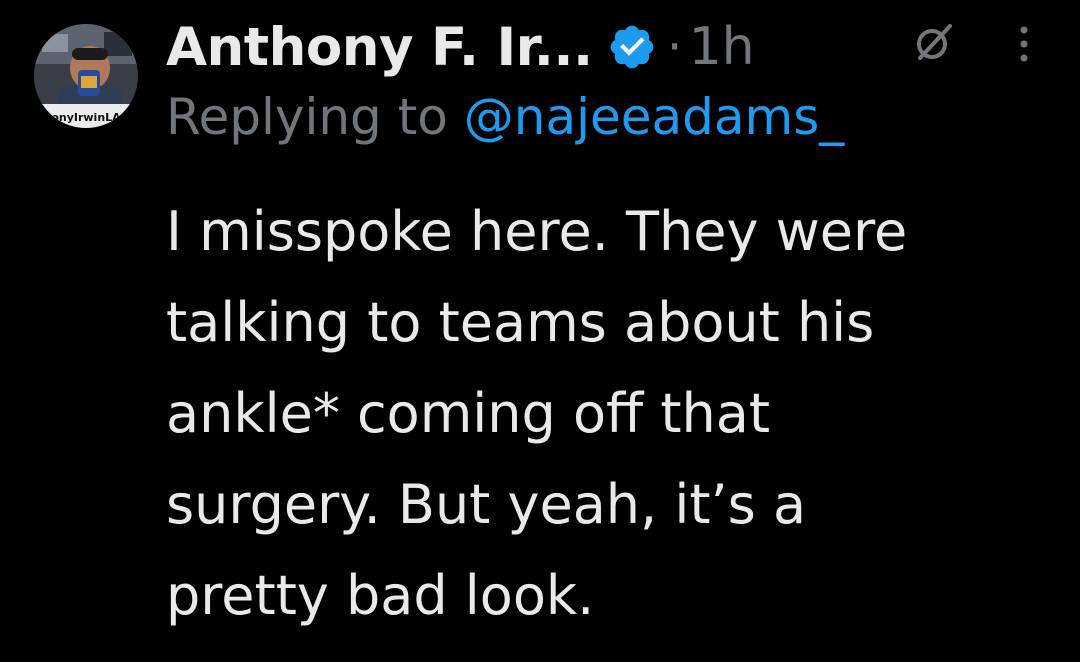 The width and height of the screenshot is (1080, 662). What do you see at coordinates (934, 42) in the screenshot?
I see `grok-icon` at bounding box center [934, 42].